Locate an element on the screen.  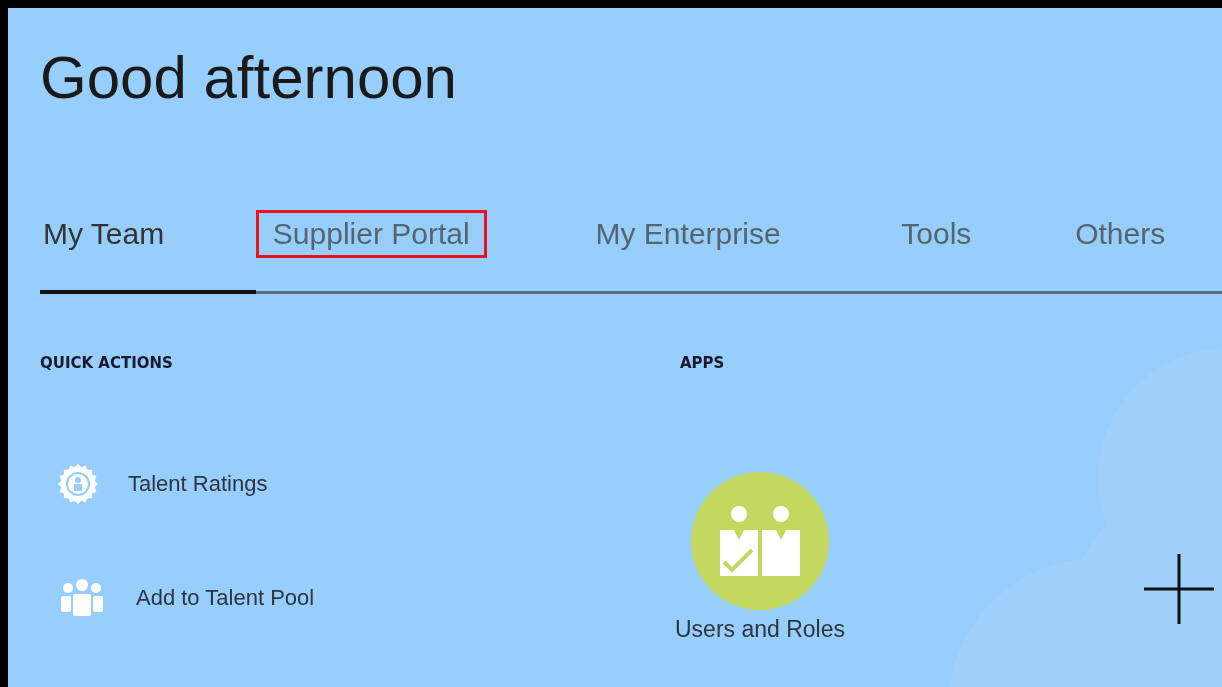
badge-person-icon is located at coordinates (78, 484).